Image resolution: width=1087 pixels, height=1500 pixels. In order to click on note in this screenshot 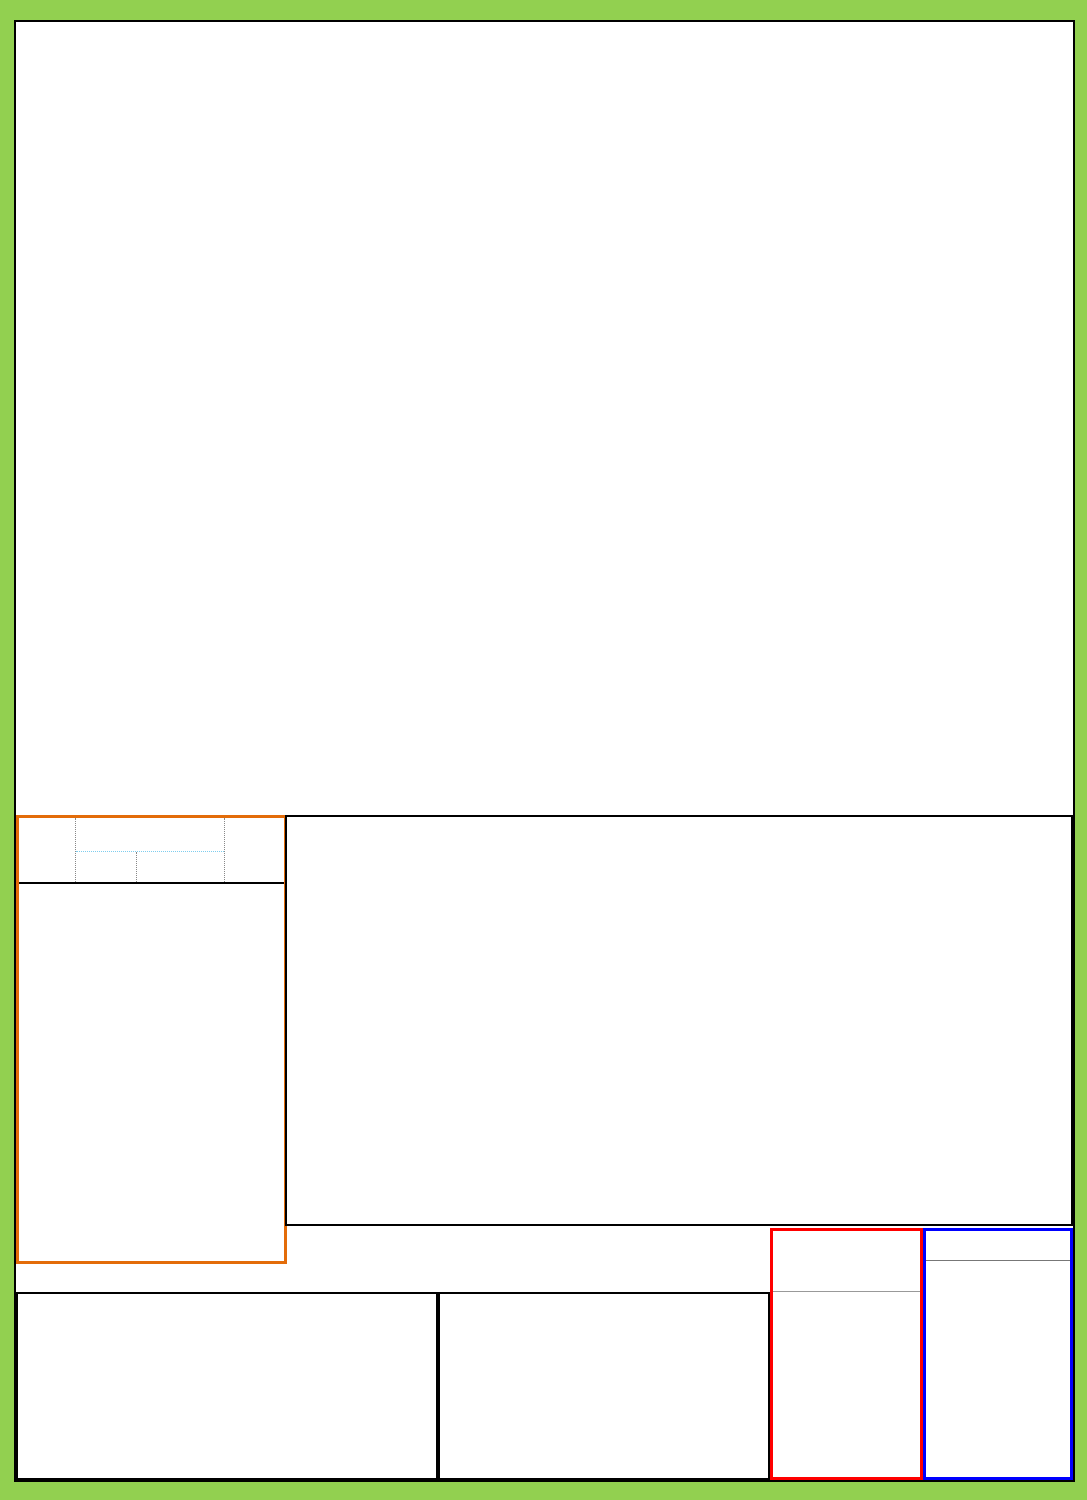, I will do `click(393, 1277)`.